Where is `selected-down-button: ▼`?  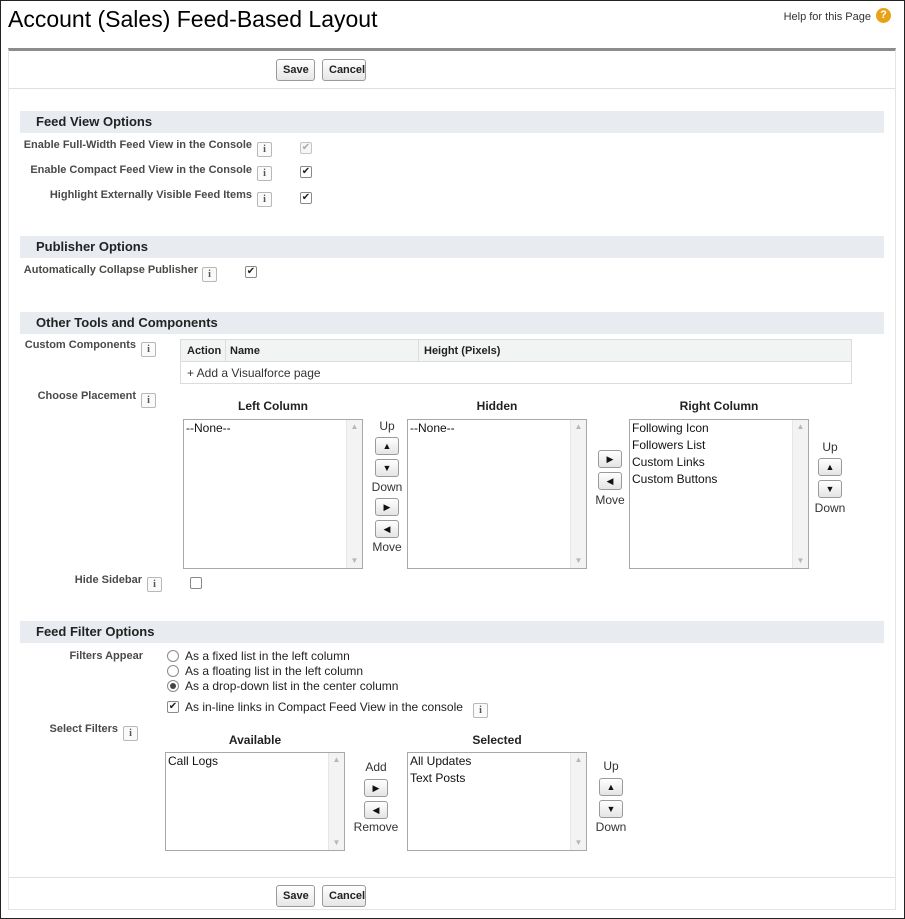 selected-down-button: ▼ is located at coordinates (611, 809).